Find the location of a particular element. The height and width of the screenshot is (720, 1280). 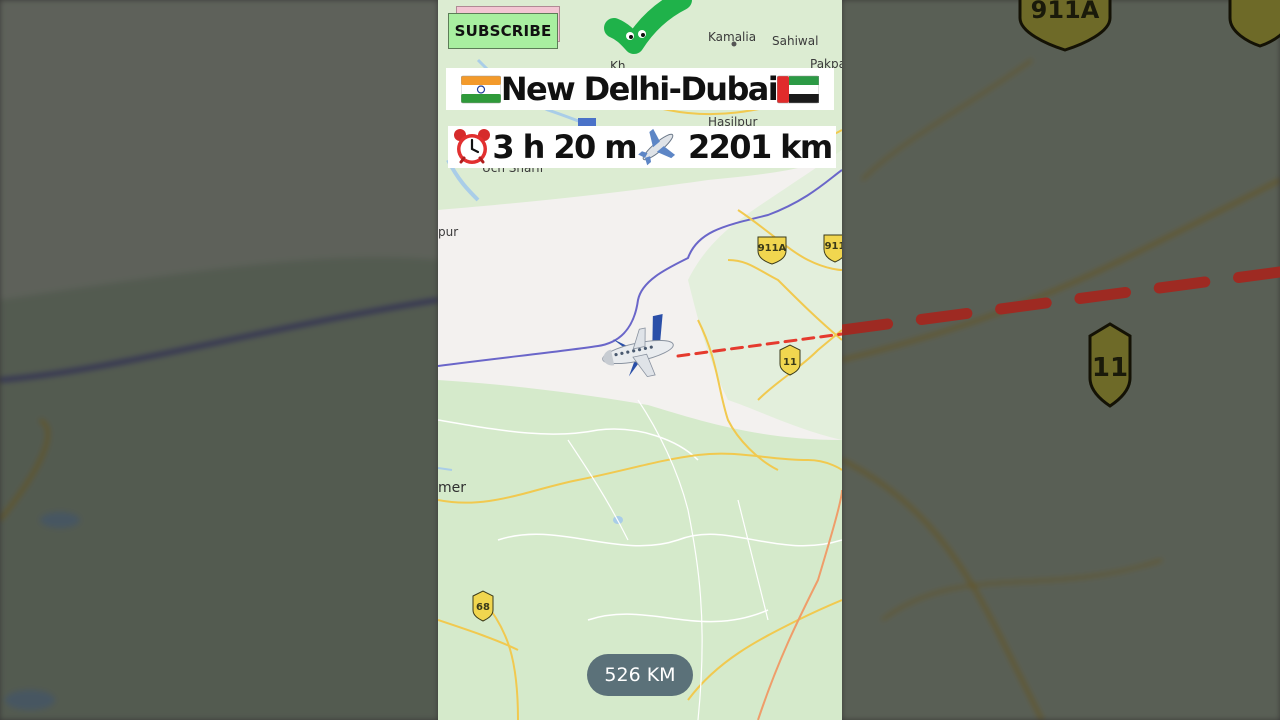

flight-path-zoomed is located at coordinates (1061, 301).